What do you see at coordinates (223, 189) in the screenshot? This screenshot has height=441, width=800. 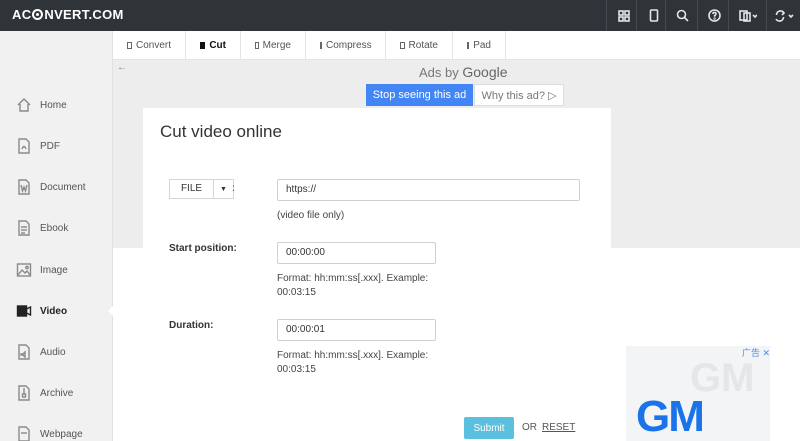 I see `caret-down-icon: ▼` at bounding box center [223, 189].